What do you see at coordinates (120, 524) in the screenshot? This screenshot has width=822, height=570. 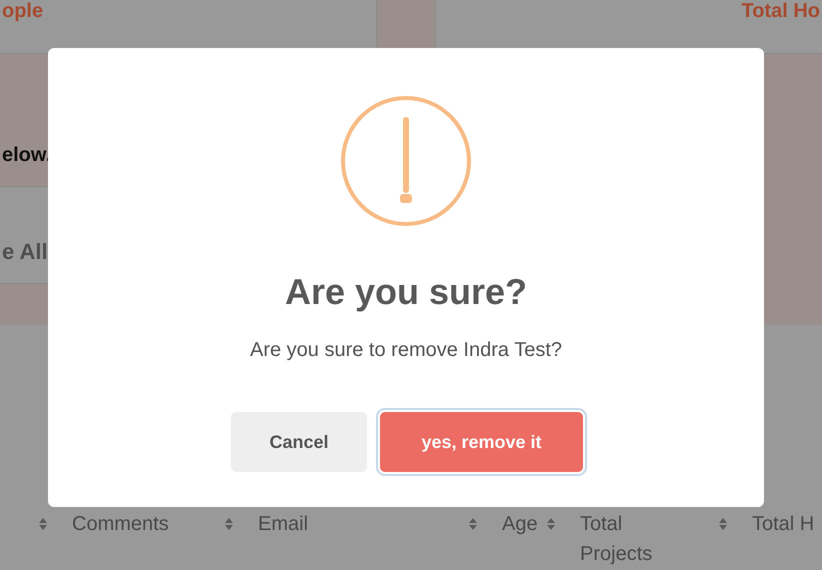 I see `column-header: Comments` at bounding box center [120, 524].